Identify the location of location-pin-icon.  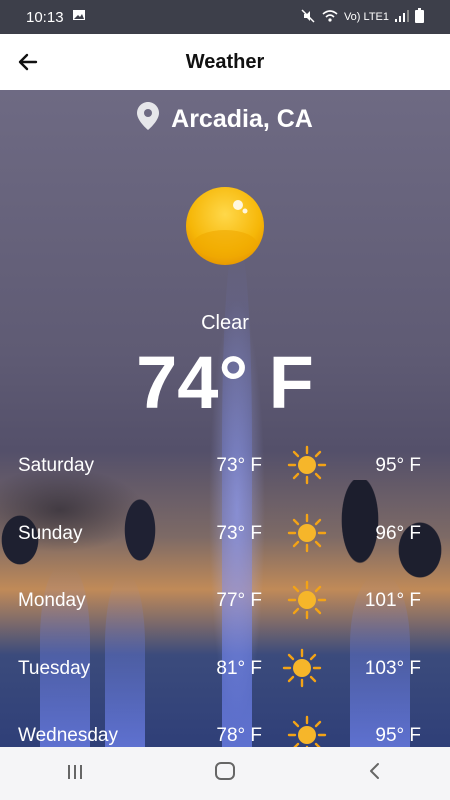
(148, 119).